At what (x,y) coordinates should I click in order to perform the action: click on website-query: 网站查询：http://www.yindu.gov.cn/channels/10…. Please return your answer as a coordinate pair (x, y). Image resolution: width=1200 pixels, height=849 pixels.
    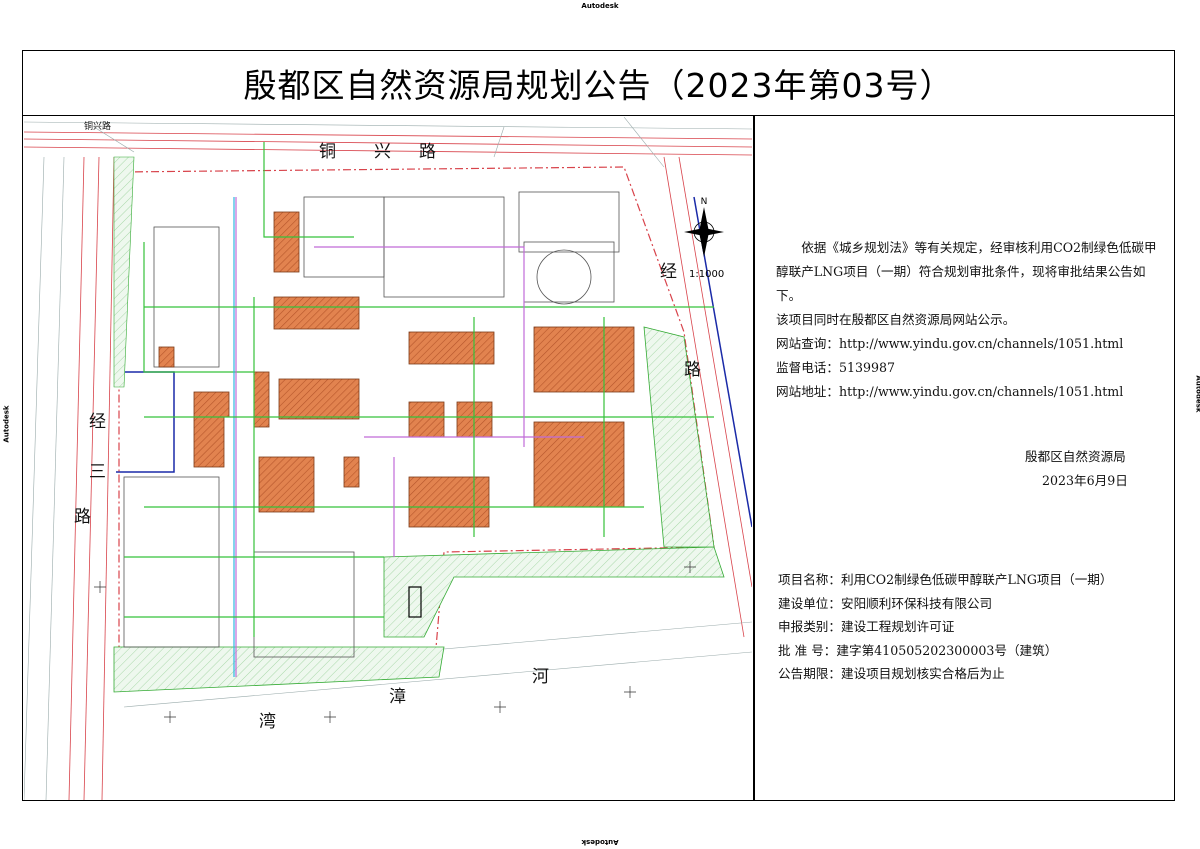
    Looking at the image, I should click on (968, 344).